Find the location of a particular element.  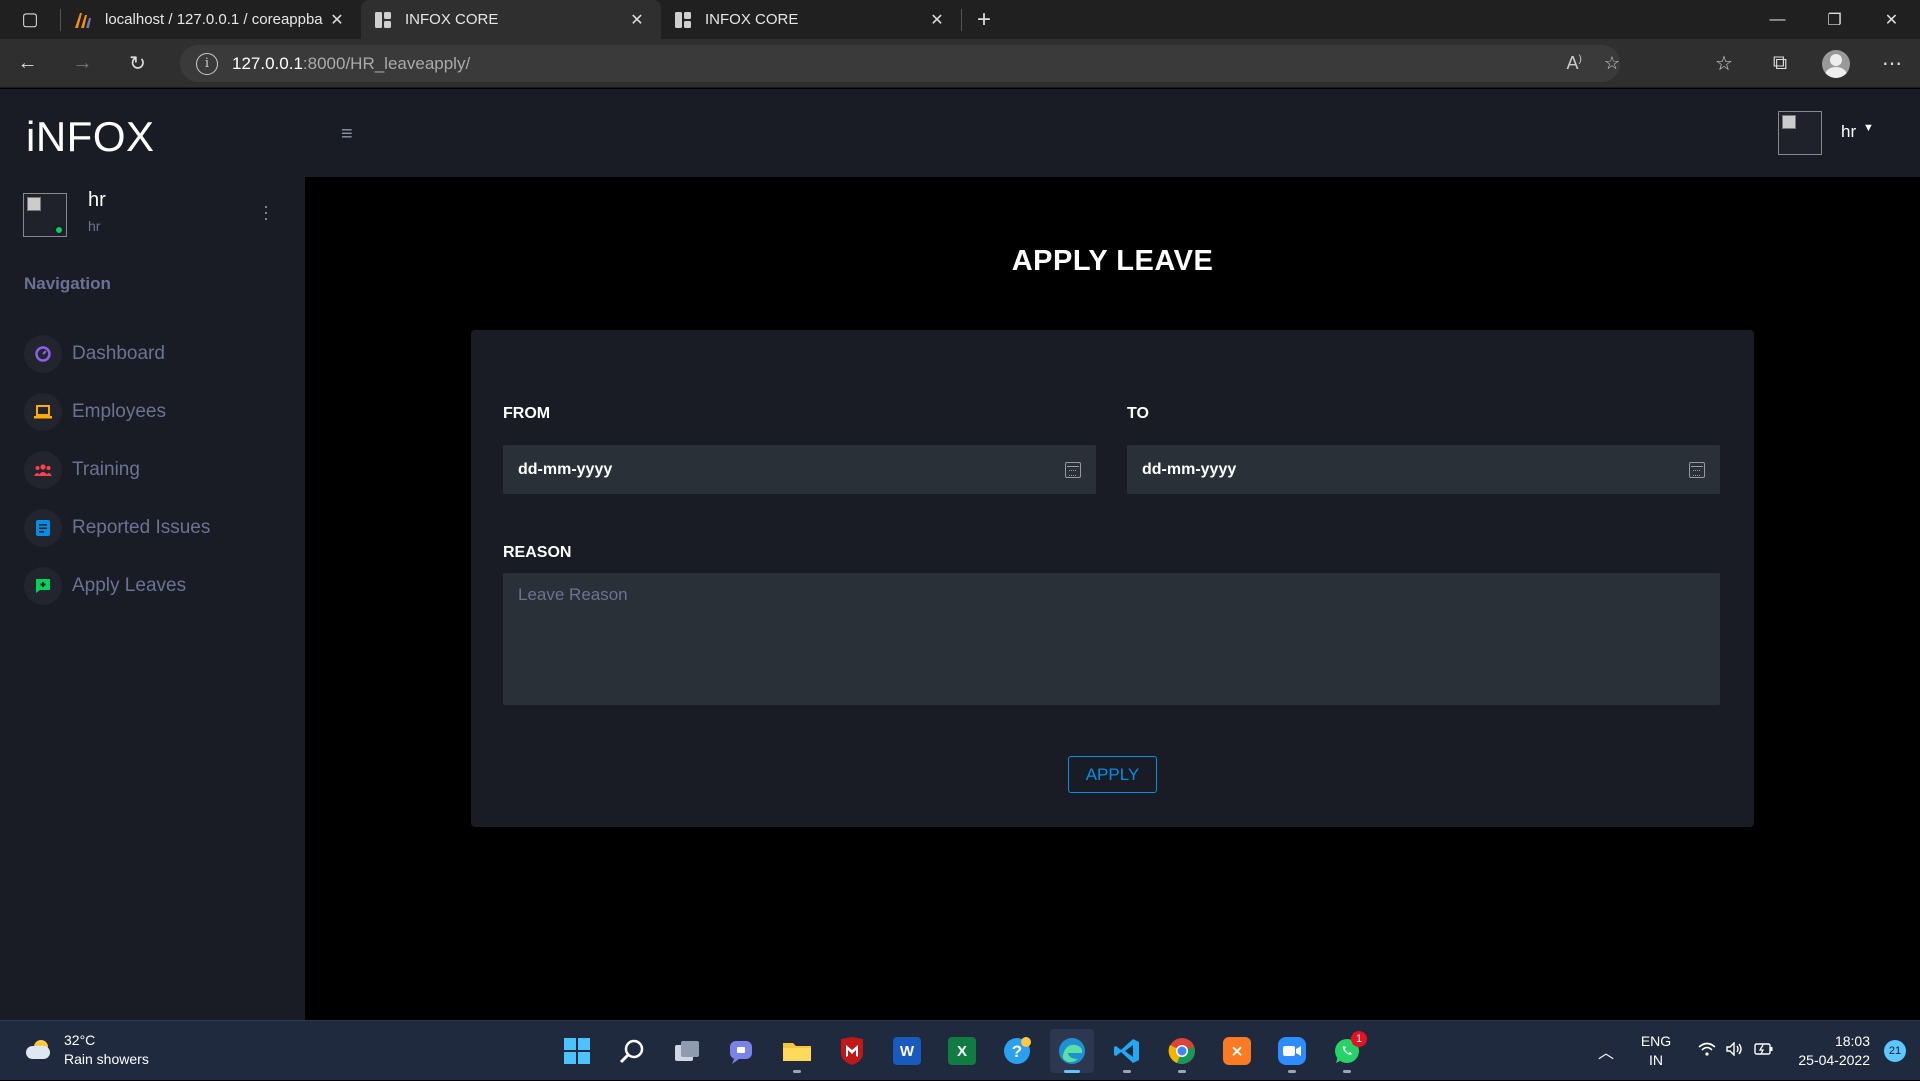

add-favorite-icon: ☆ is located at coordinates (1612, 63).